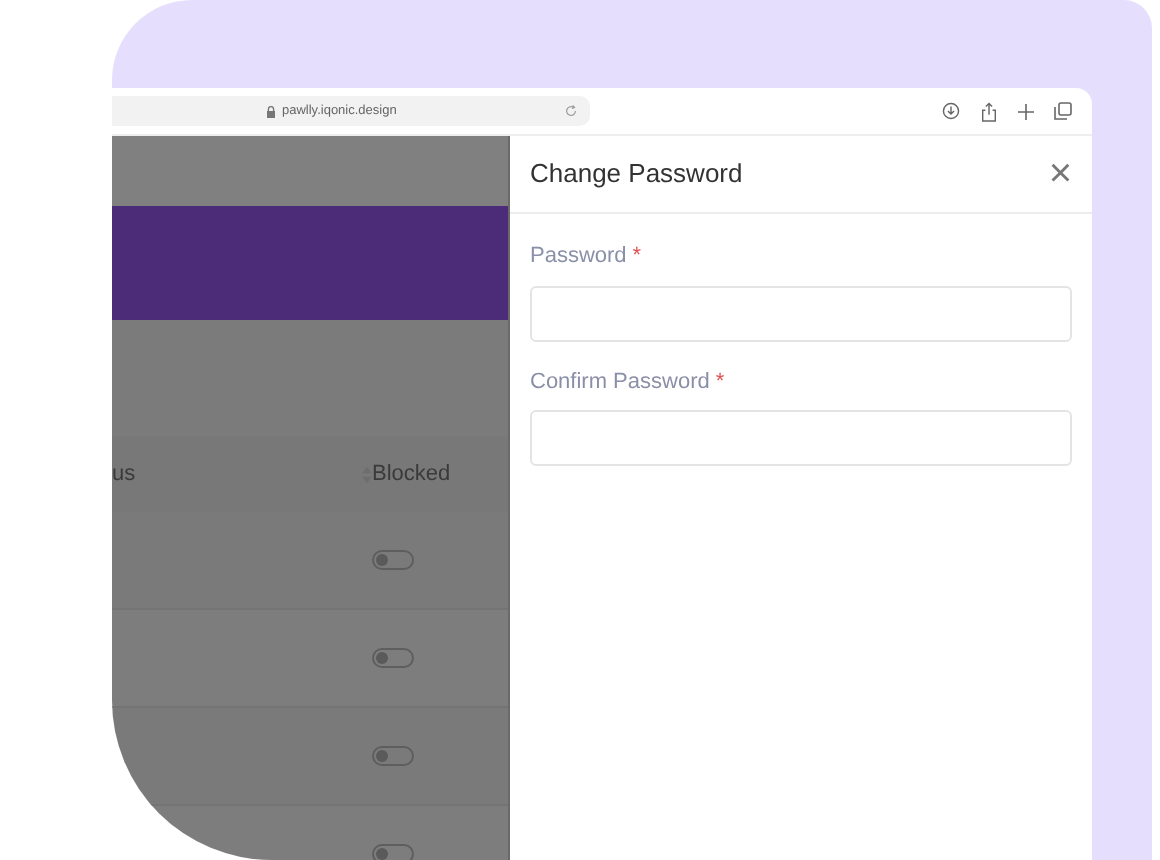 Image resolution: width=1160 pixels, height=860 pixels. What do you see at coordinates (636, 174) in the screenshot?
I see `drawer-title: Change Password` at bounding box center [636, 174].